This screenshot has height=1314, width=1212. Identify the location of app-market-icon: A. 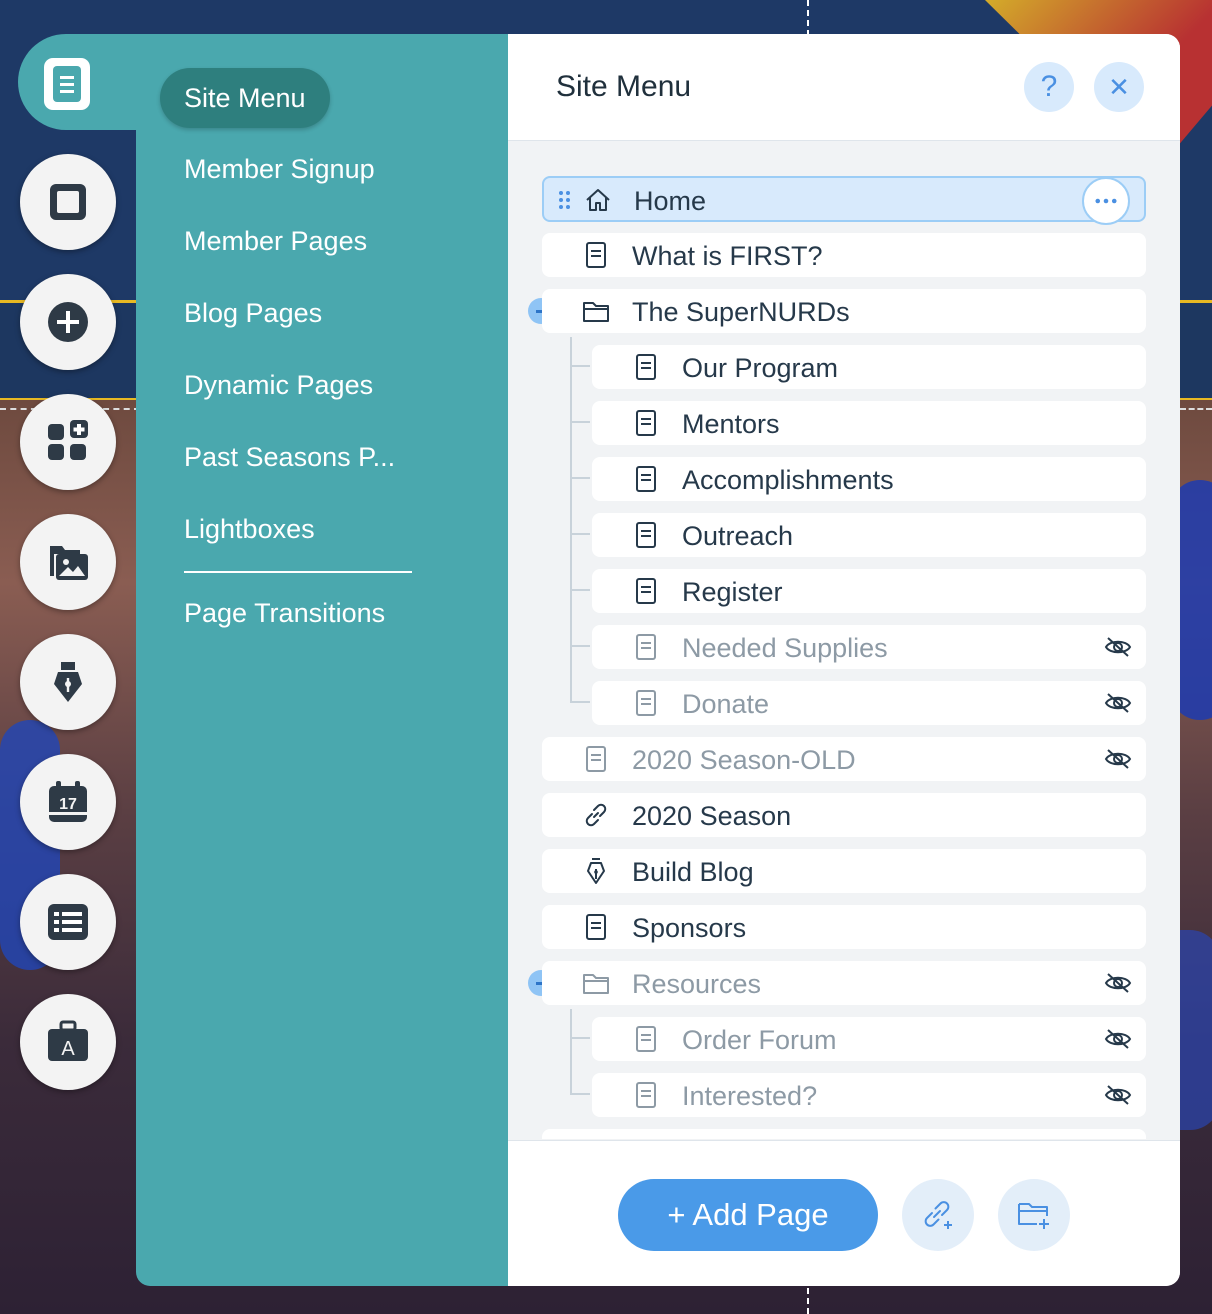
(68, 1042).